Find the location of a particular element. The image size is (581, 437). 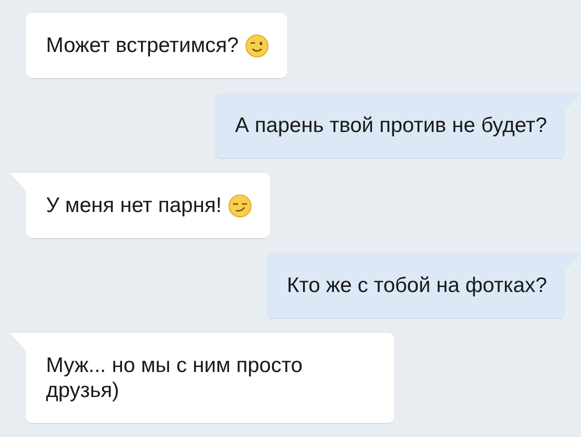

message-text: А парень твой против не будет? is located at coordinates (390, 125).